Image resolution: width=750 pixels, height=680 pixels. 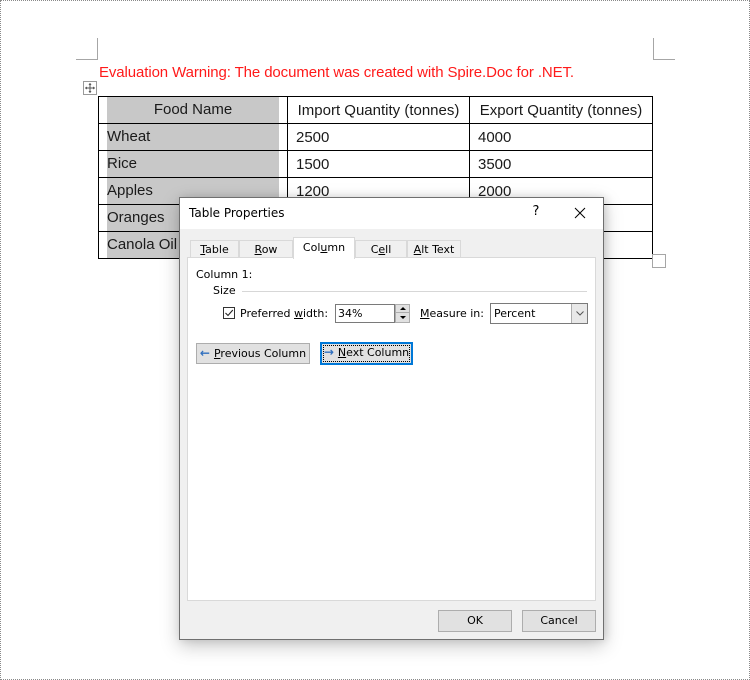 What do you see at coordinates (204, 353) in the screenshot?
I see `arrow-left-icon: ←` at bounding box center [204, 353].